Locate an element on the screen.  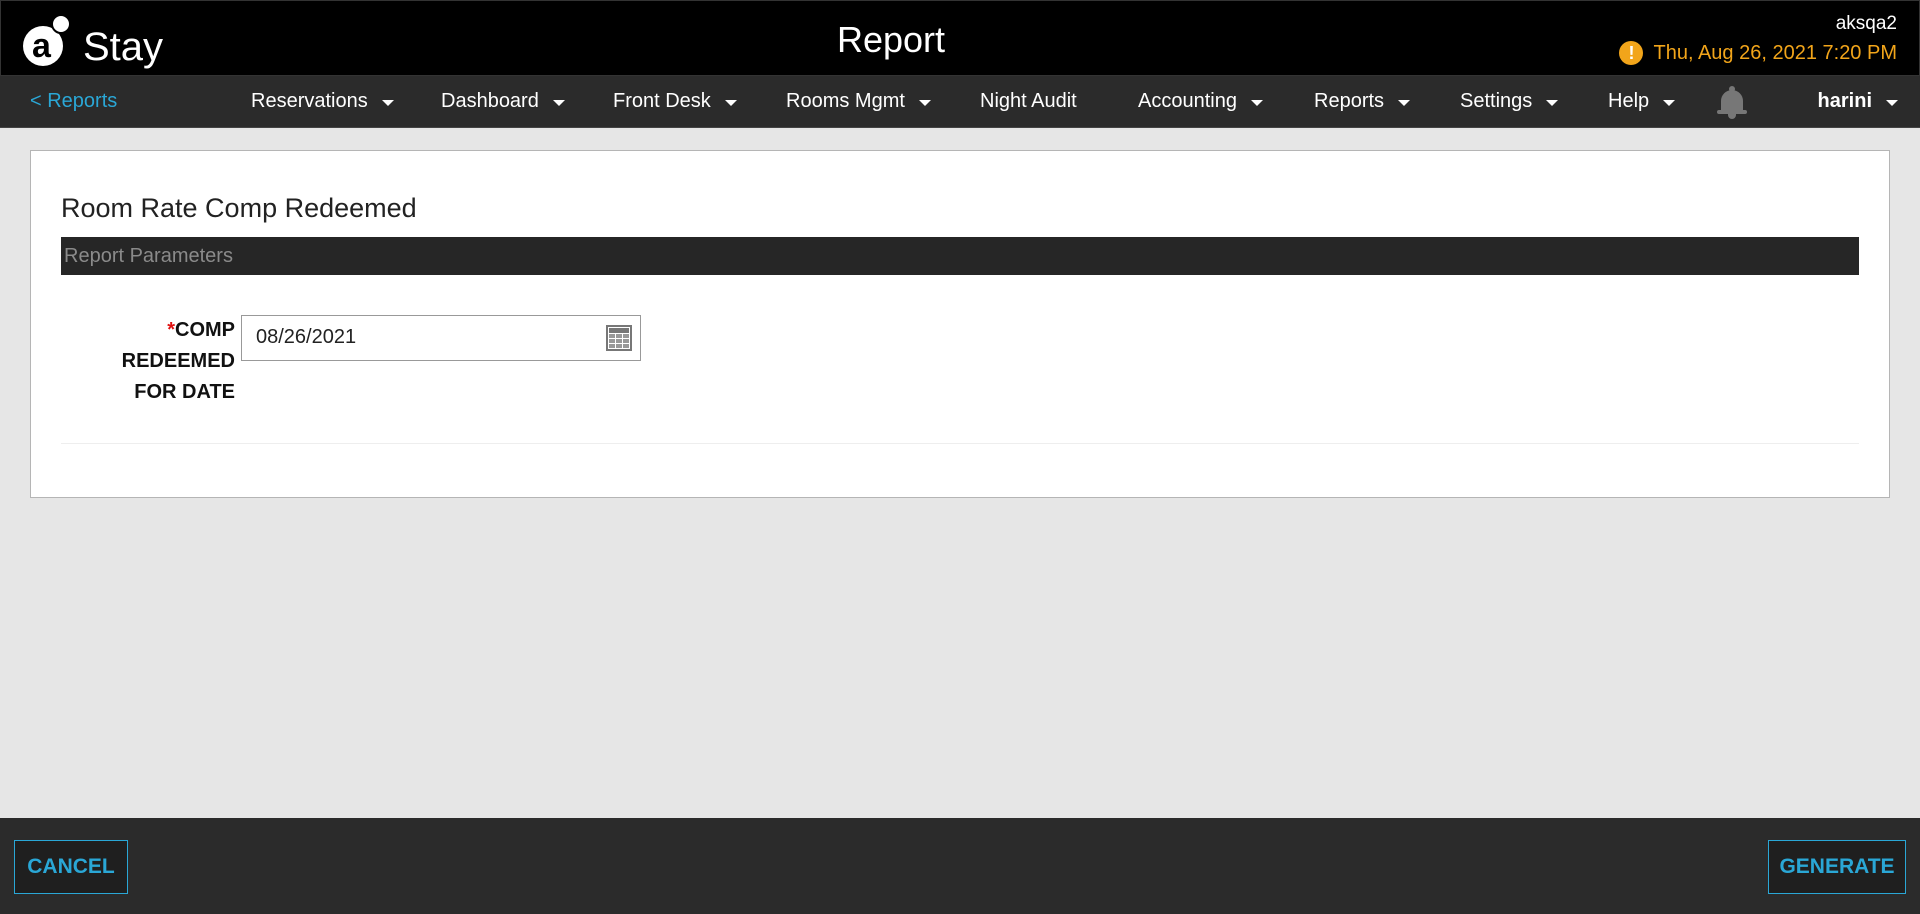
nav-dashboard: Dashboard is located at coordinates (503, 101).